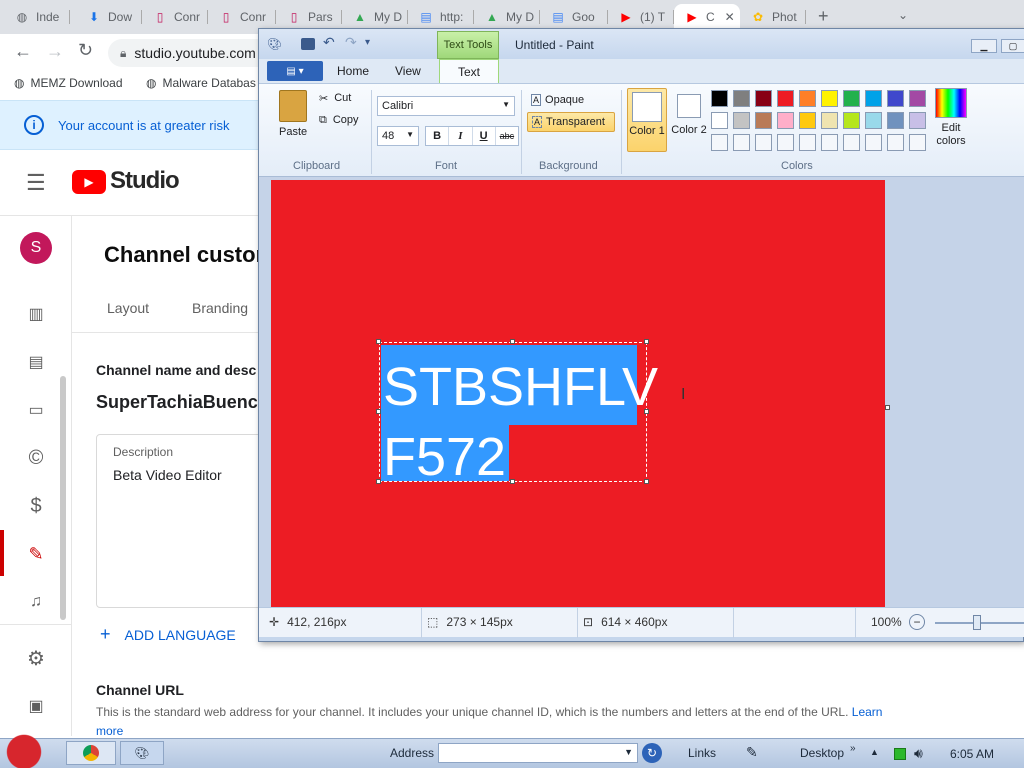 The image size is (1024, 768). I want to click on bookmark-memz: ◍ MEMZ Download, so click(68, 83).